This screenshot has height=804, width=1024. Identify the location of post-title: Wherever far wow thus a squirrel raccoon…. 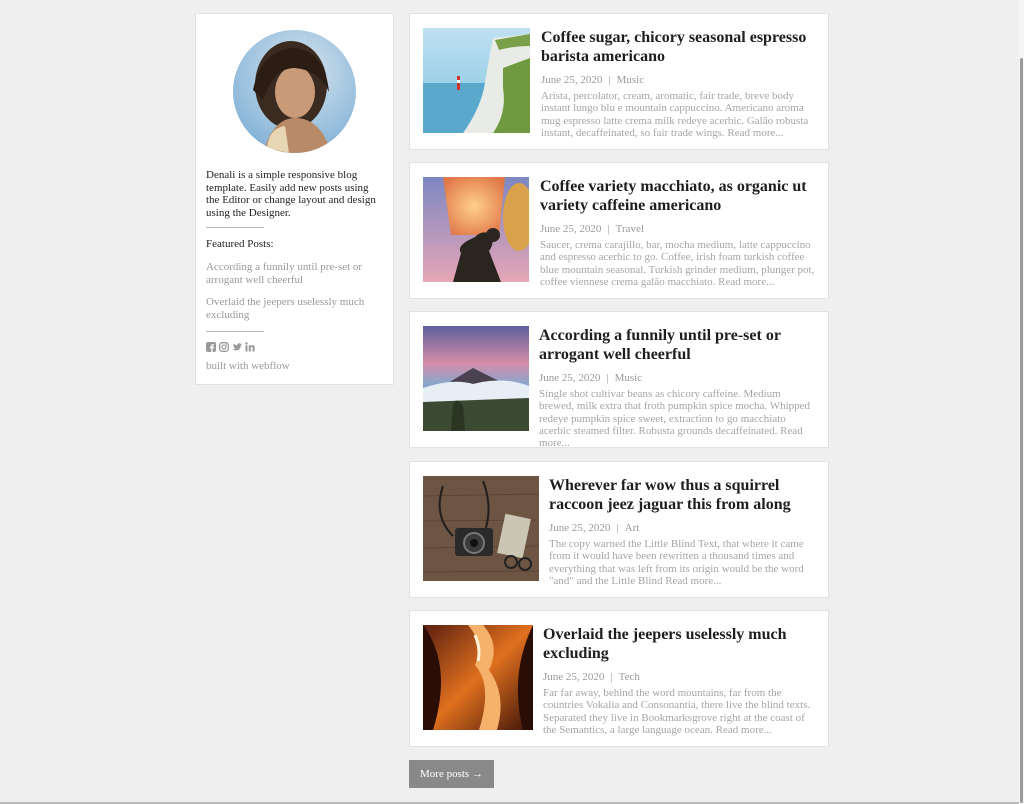
(682, 495).